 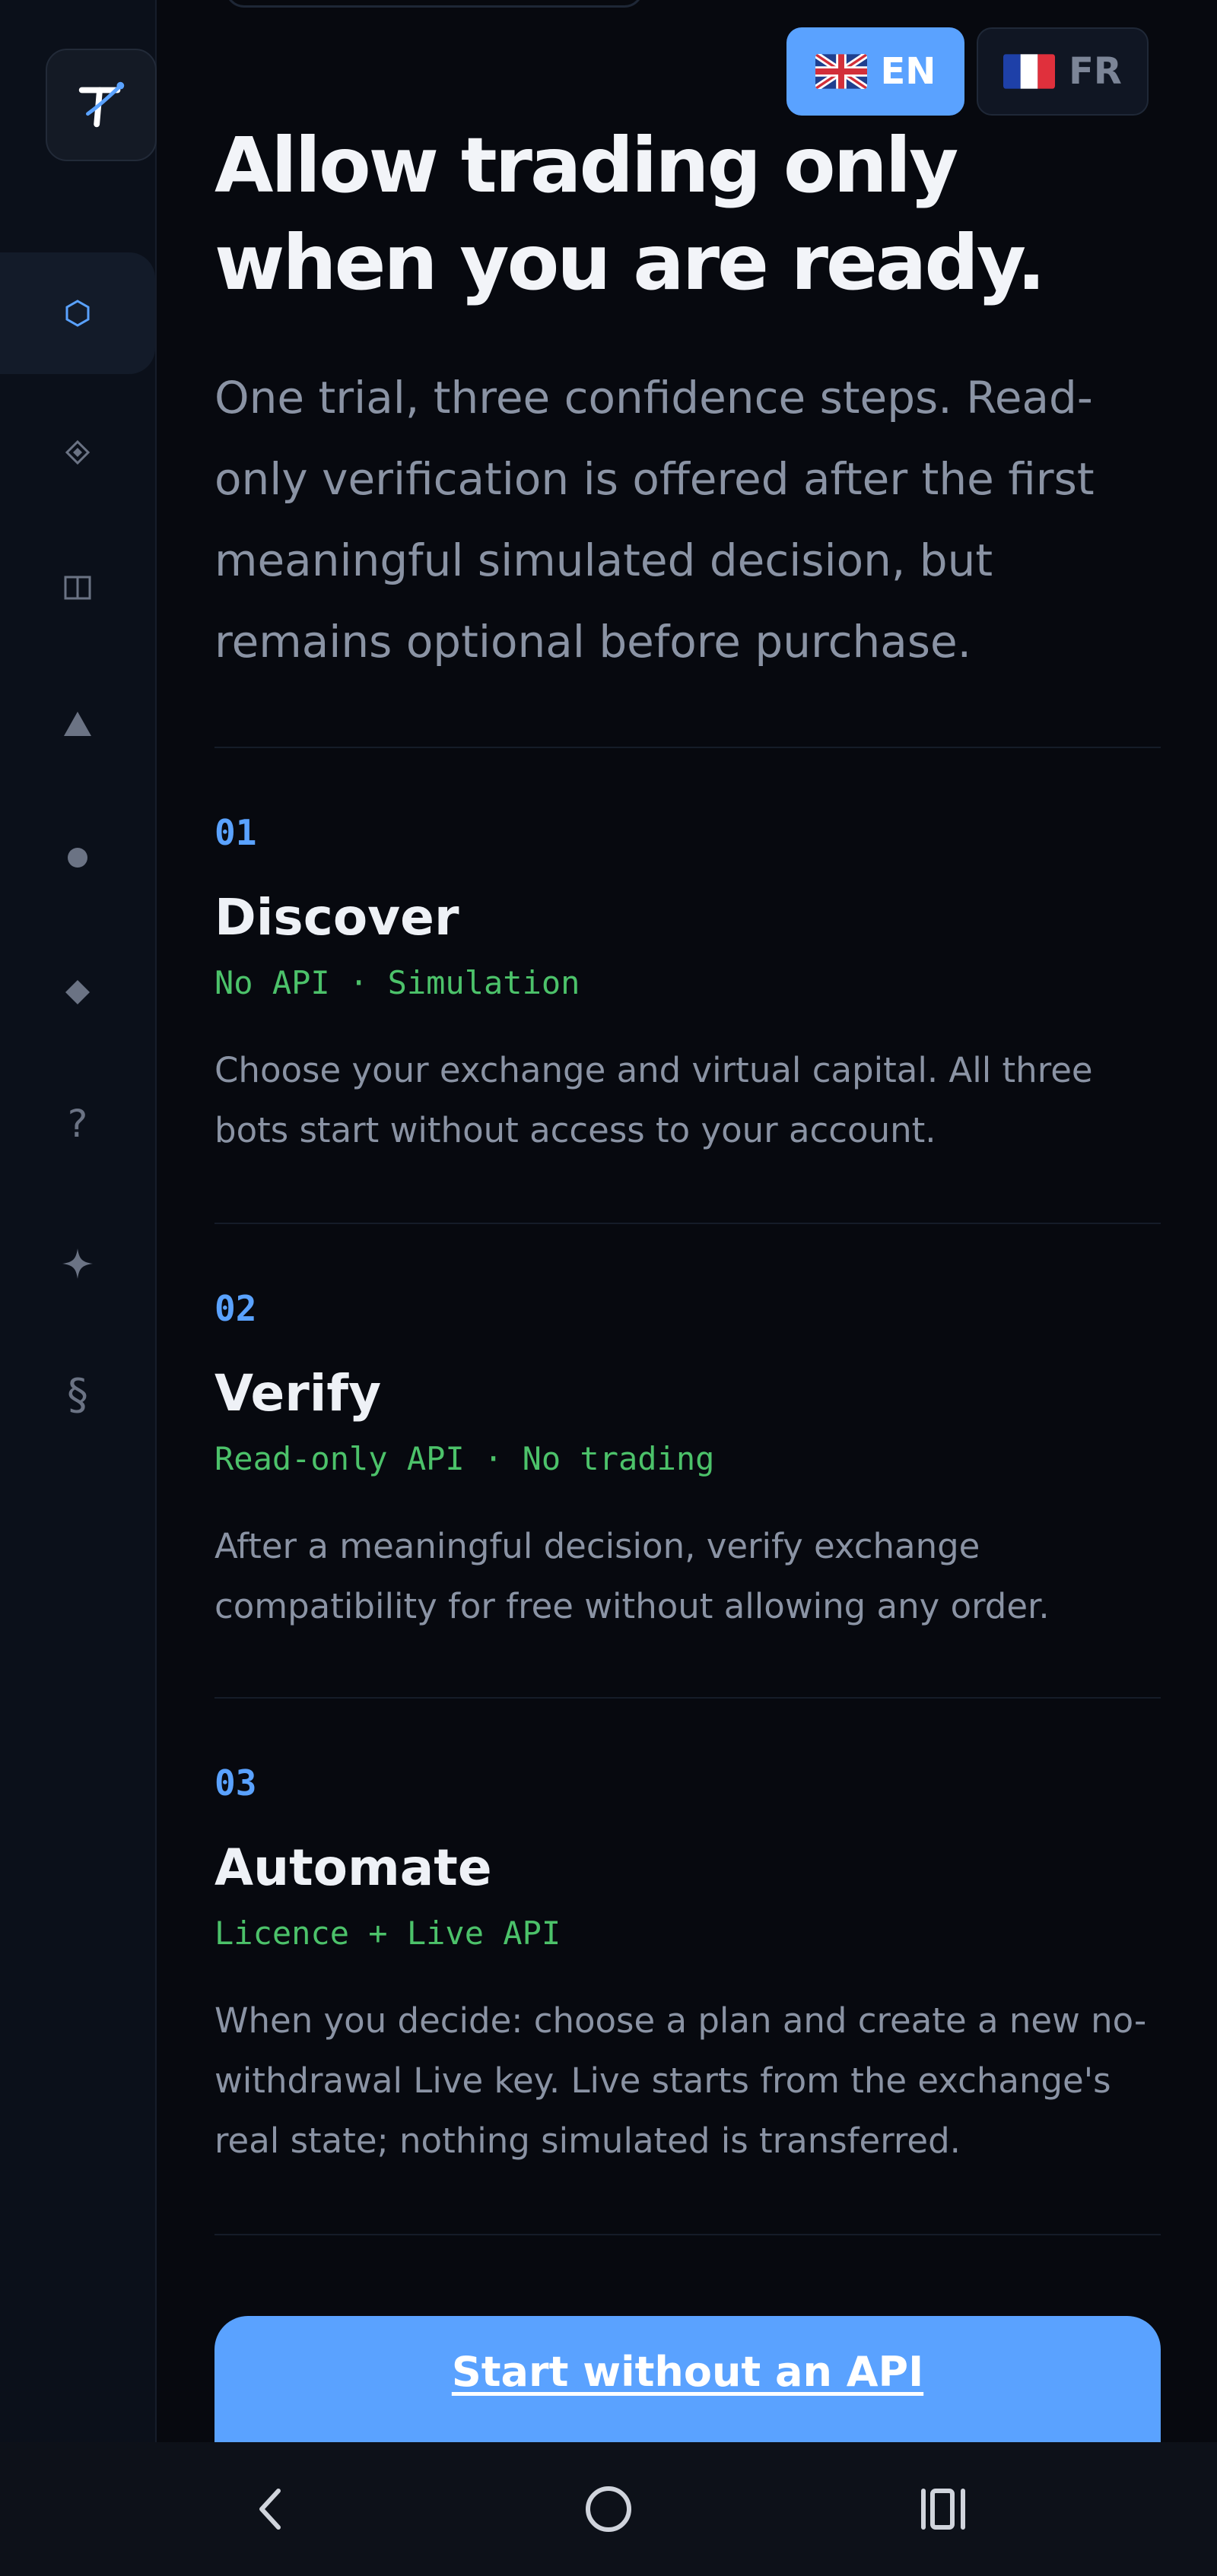 I want to click on sidebar-item-legal: §, so click(x=77, y=1395).